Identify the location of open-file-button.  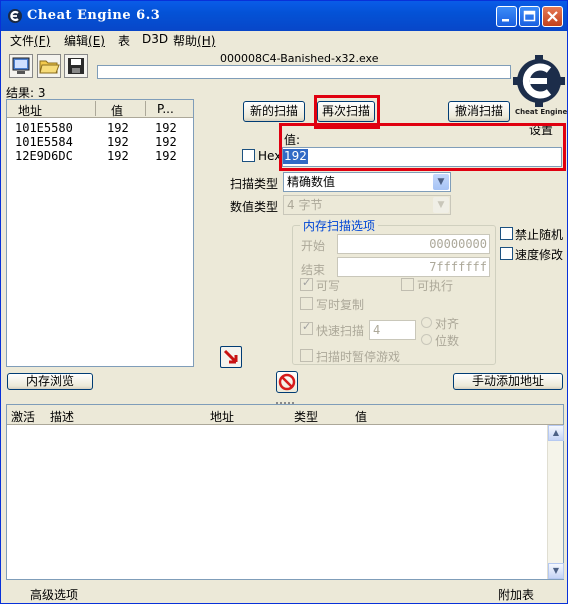
(49, 66).